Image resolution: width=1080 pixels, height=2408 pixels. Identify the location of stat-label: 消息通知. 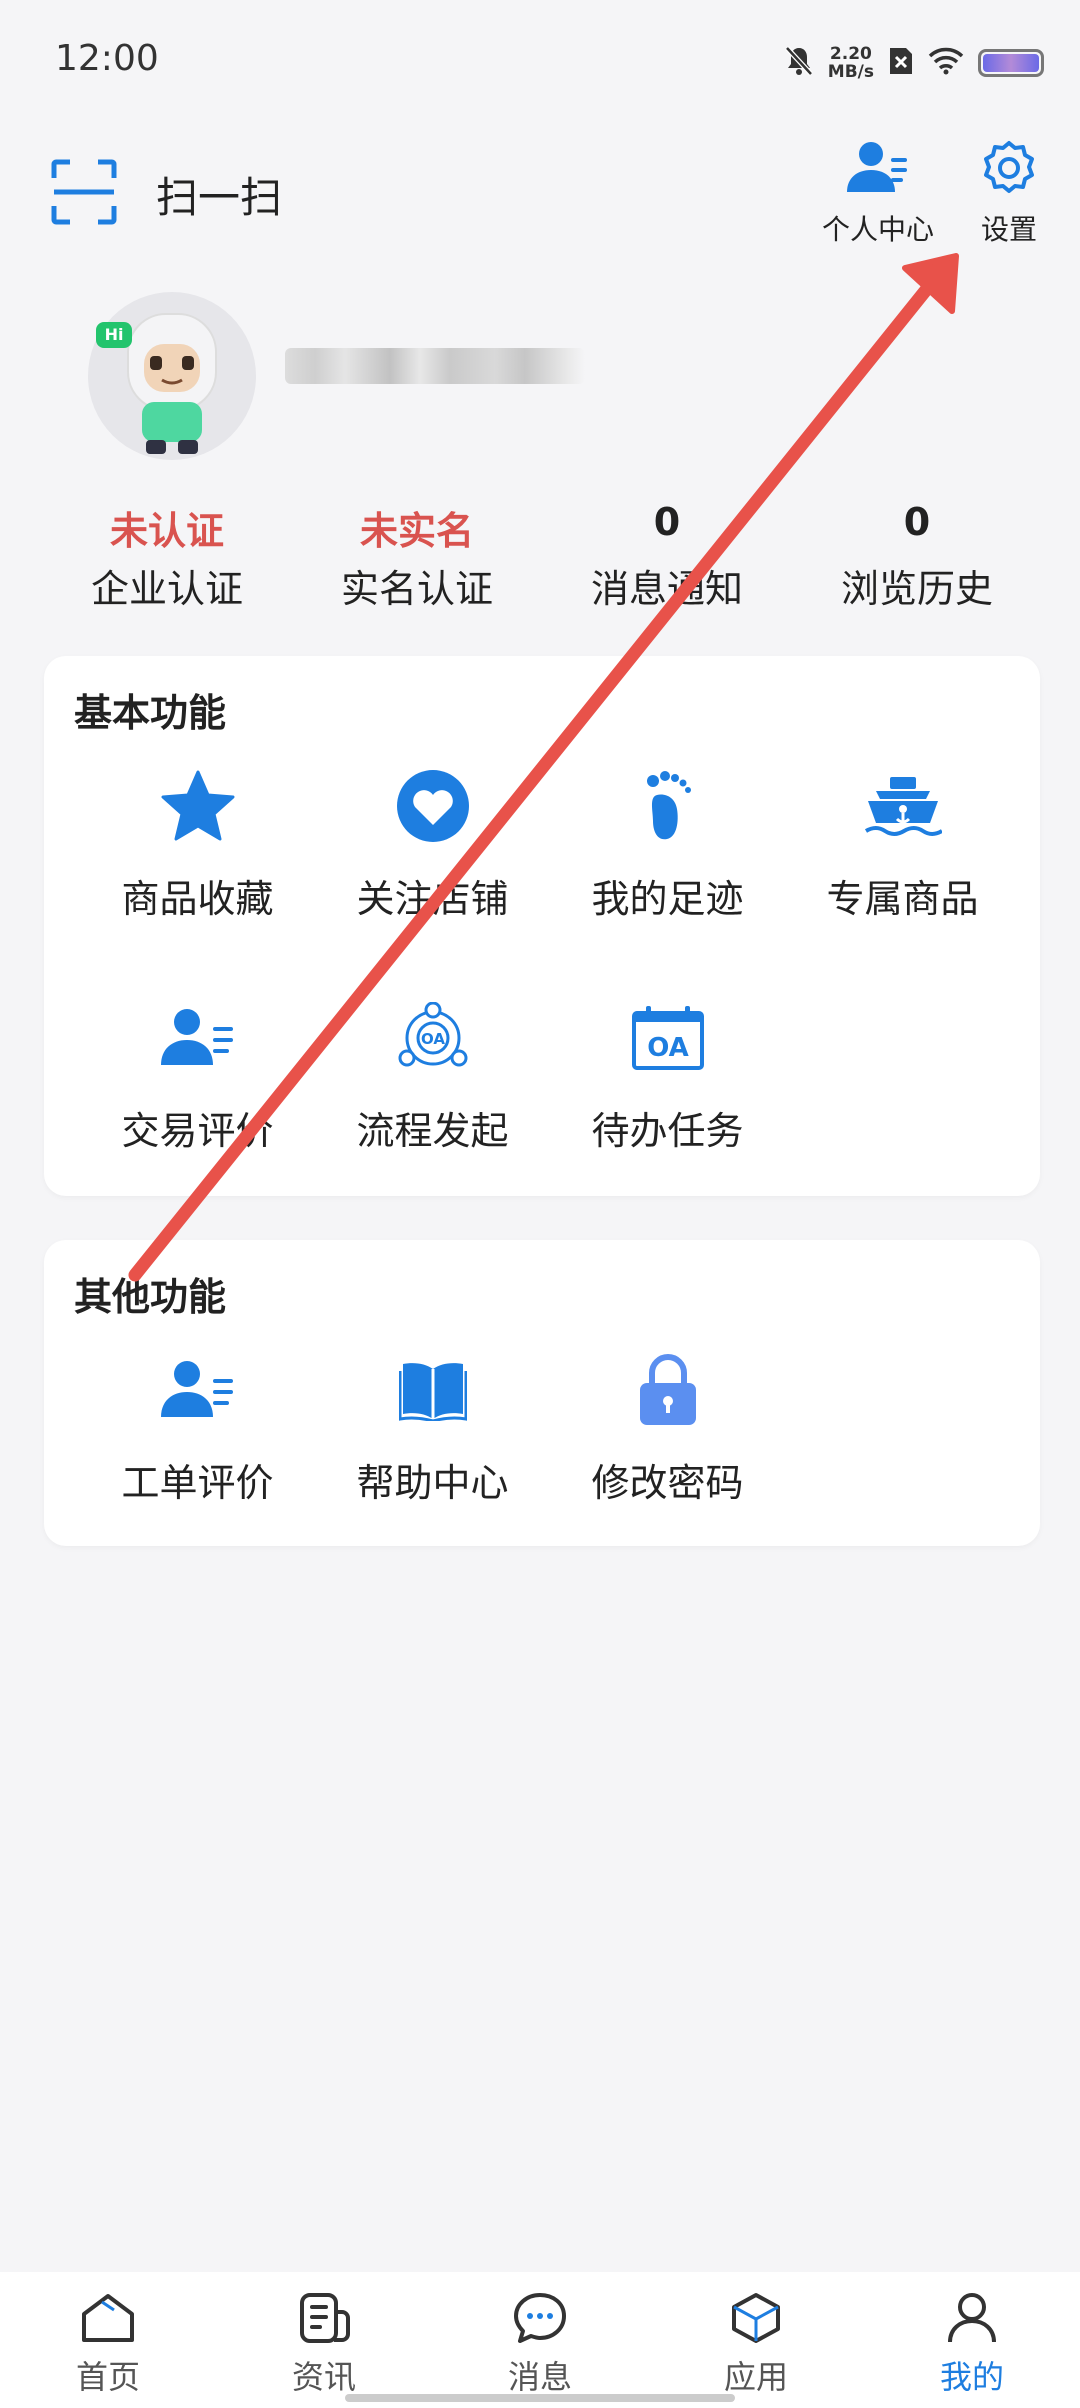
(666, 589).